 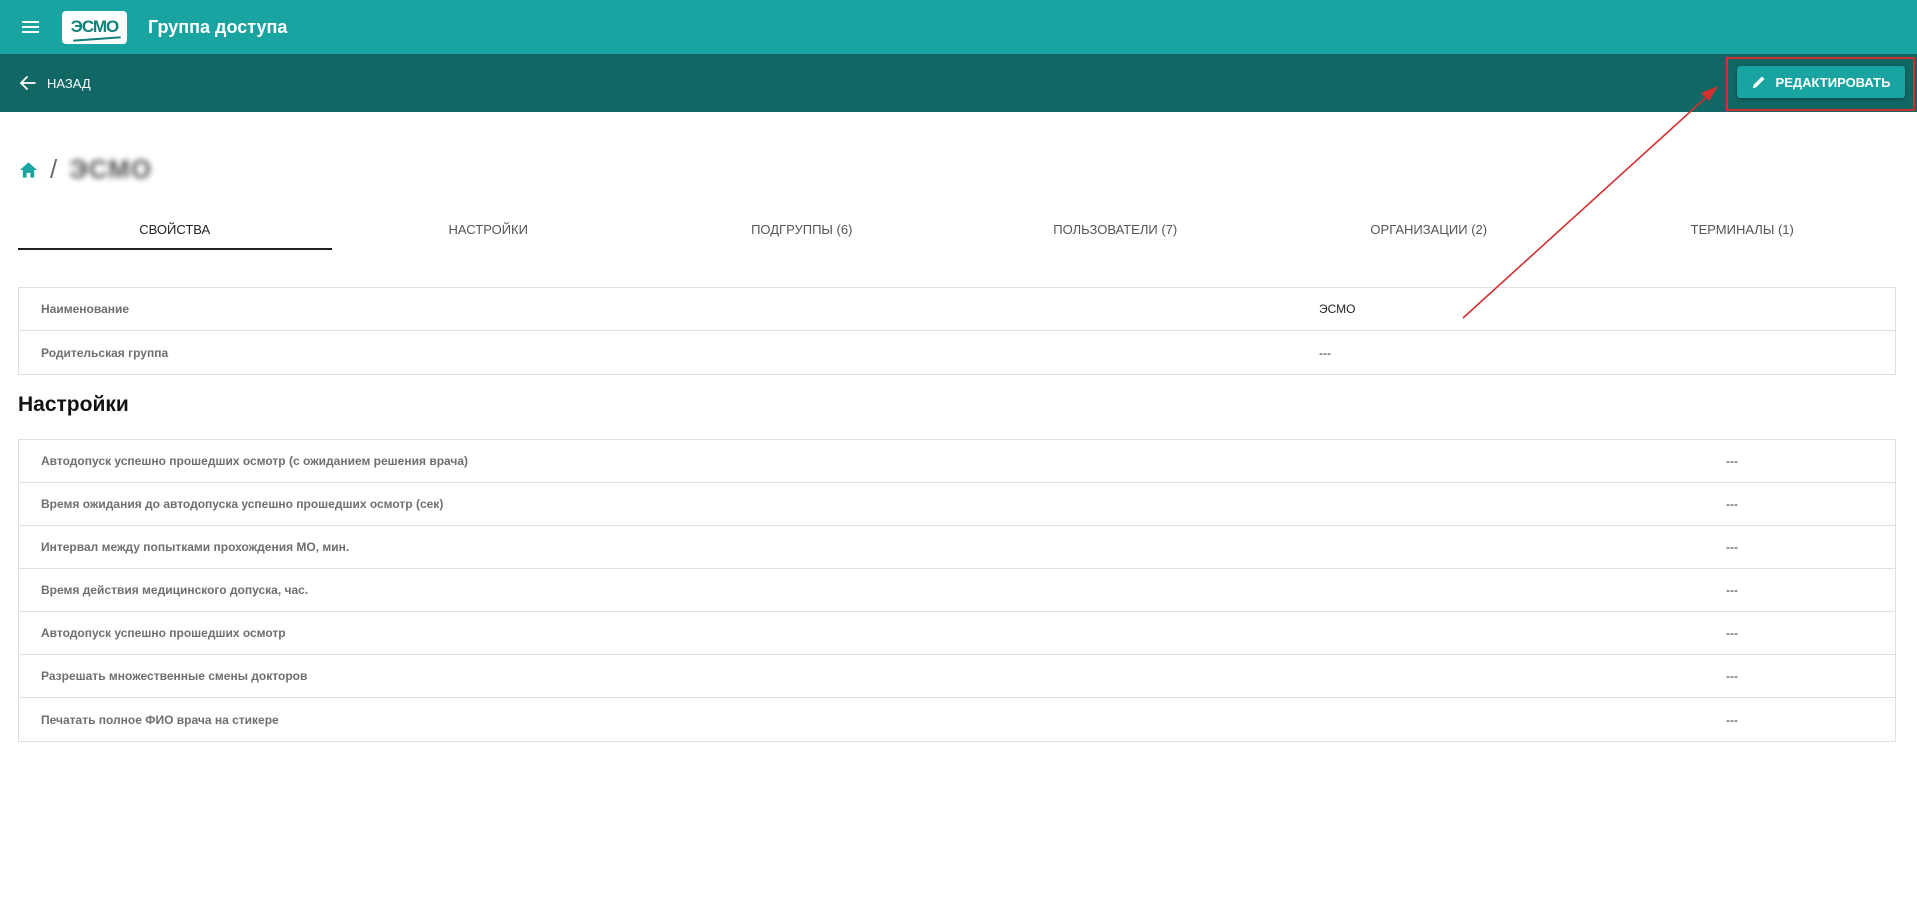 I want to click on breadcrumb: / ЭСМО, so click(x=85, y=169).